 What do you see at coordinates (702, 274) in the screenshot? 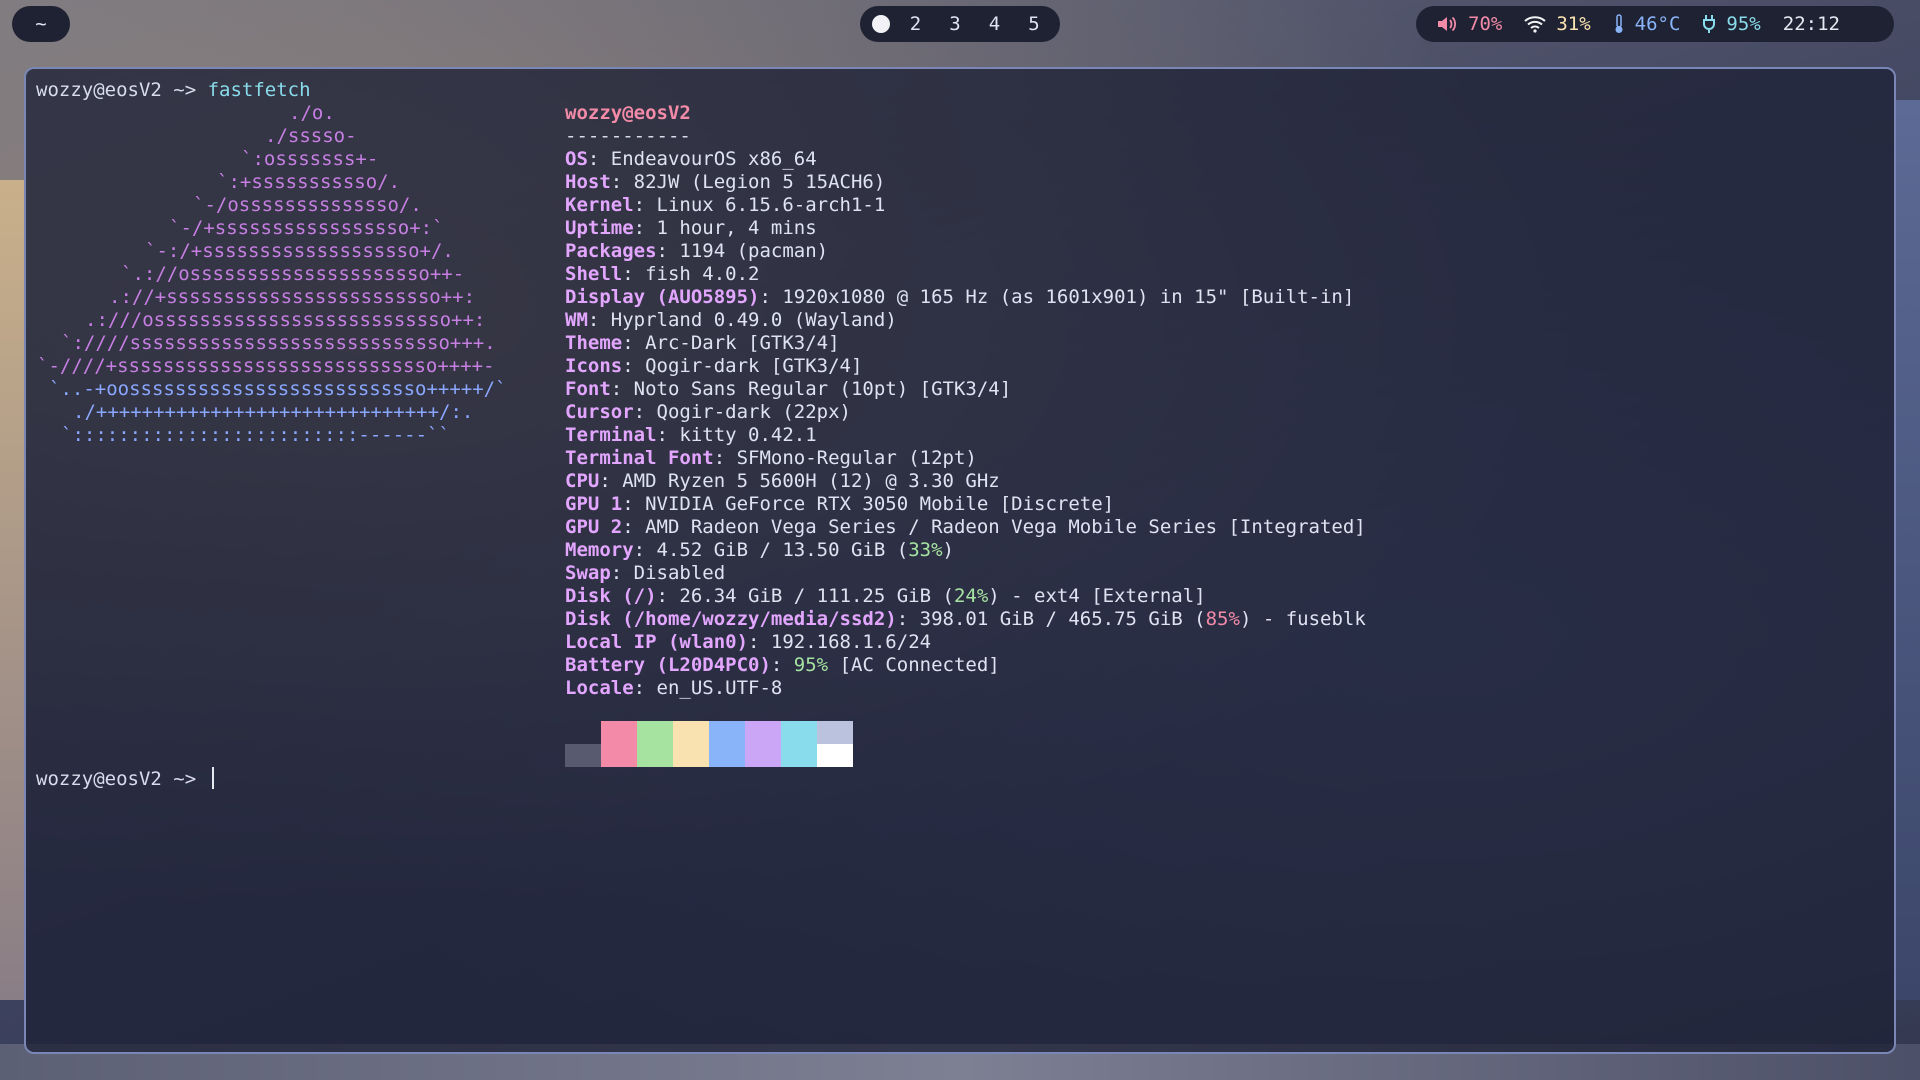
I see `info-value: fish 4.0.2` at bounding box center [702, 274].